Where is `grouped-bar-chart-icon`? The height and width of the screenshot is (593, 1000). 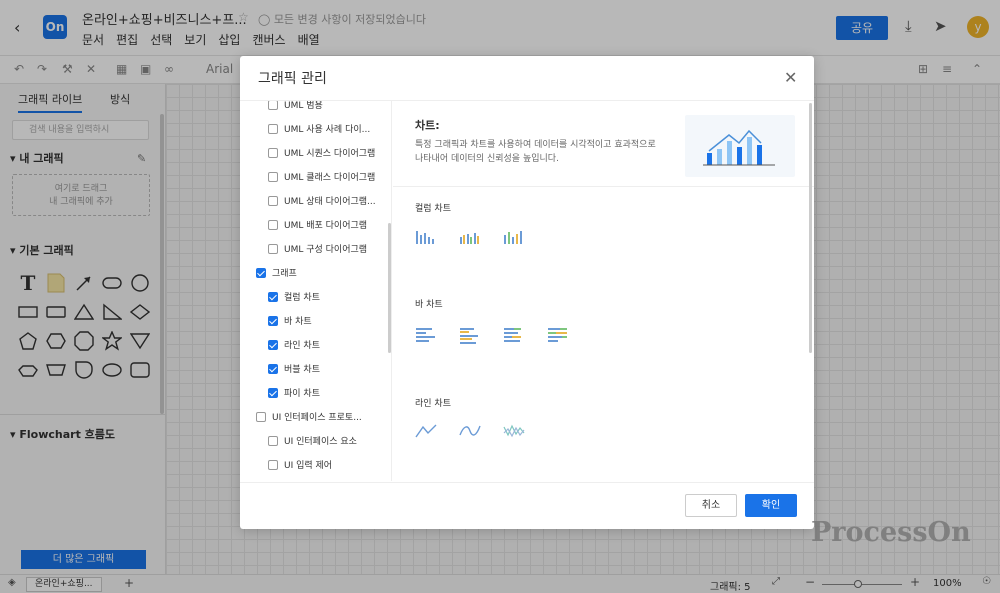
grouped-bar-chart-icon is located at coordinates (470, 336).